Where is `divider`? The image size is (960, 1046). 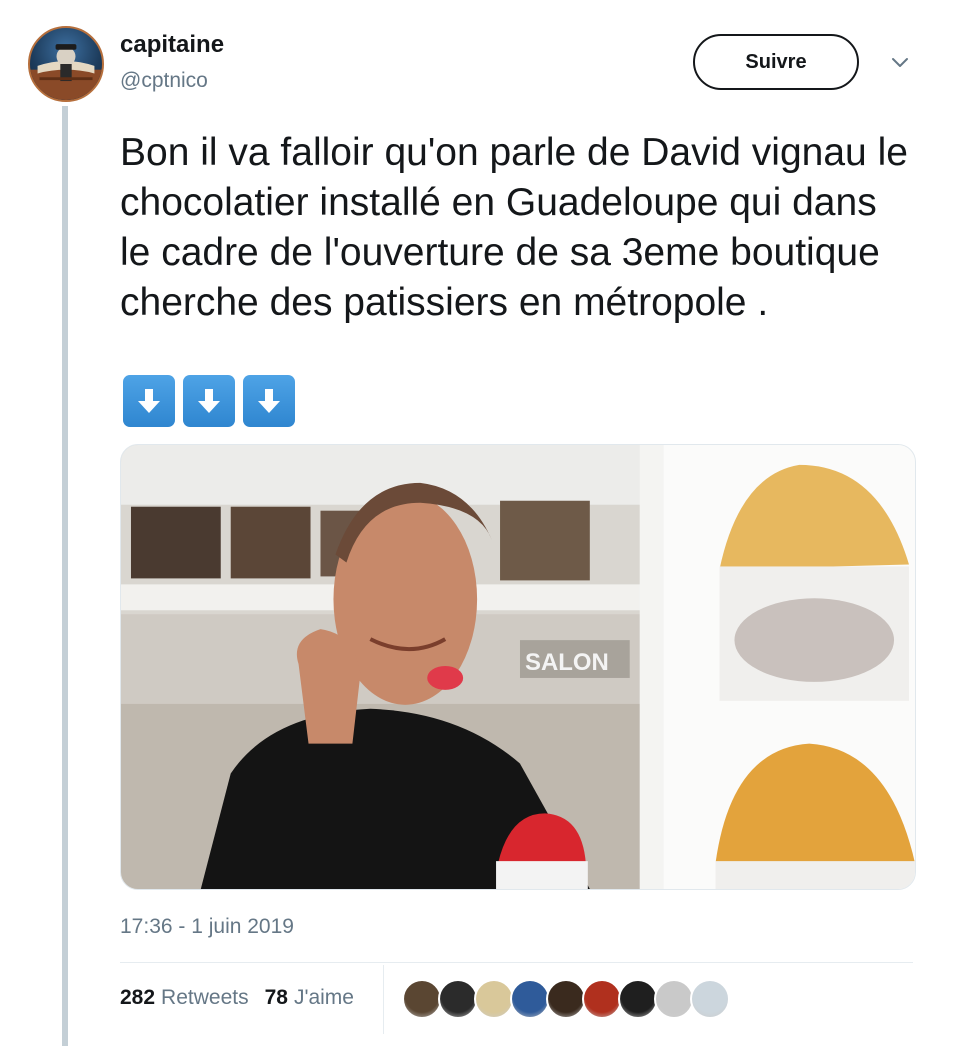 divider is located at coordinates (516, 962).